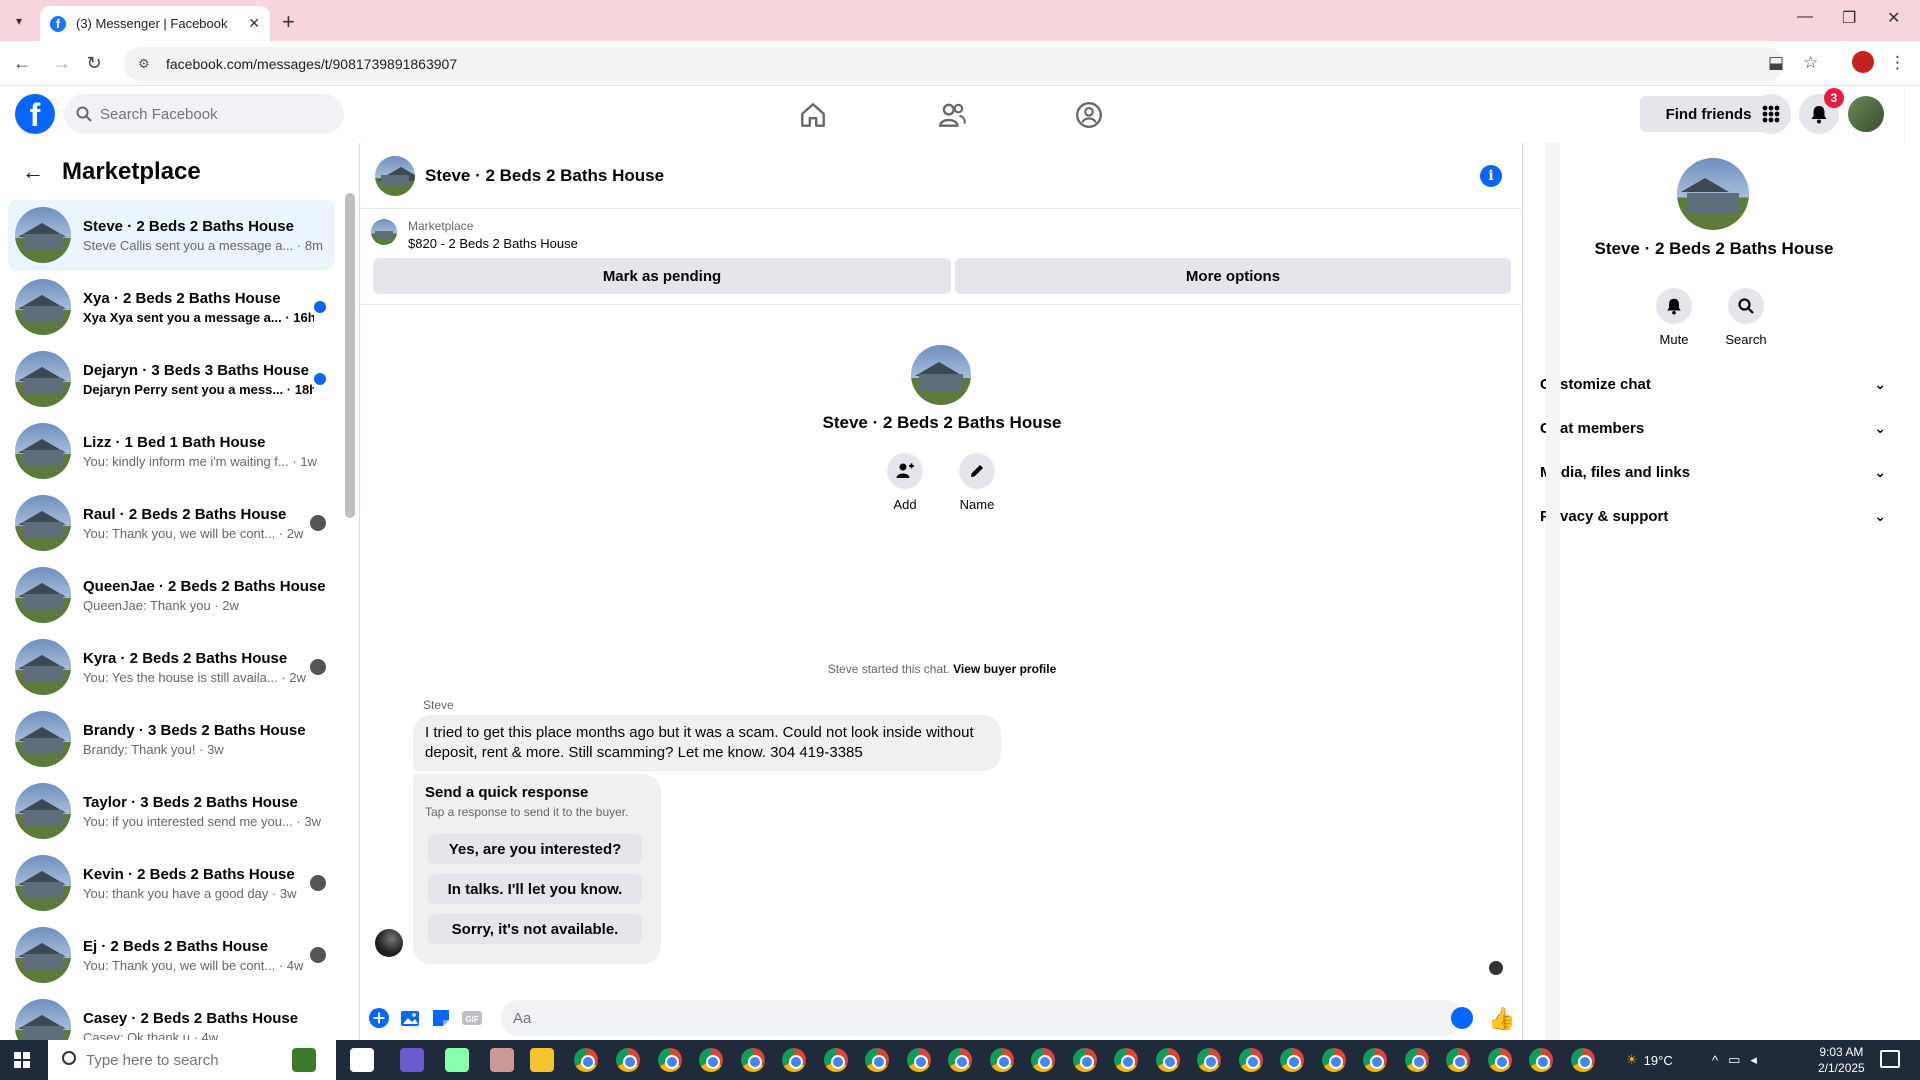 The image size is (1920, 1080). What do you see at coordinates (1553, 593) in the screenshot?
I see `page-scrollbar` at bounding box center [1553, 593].